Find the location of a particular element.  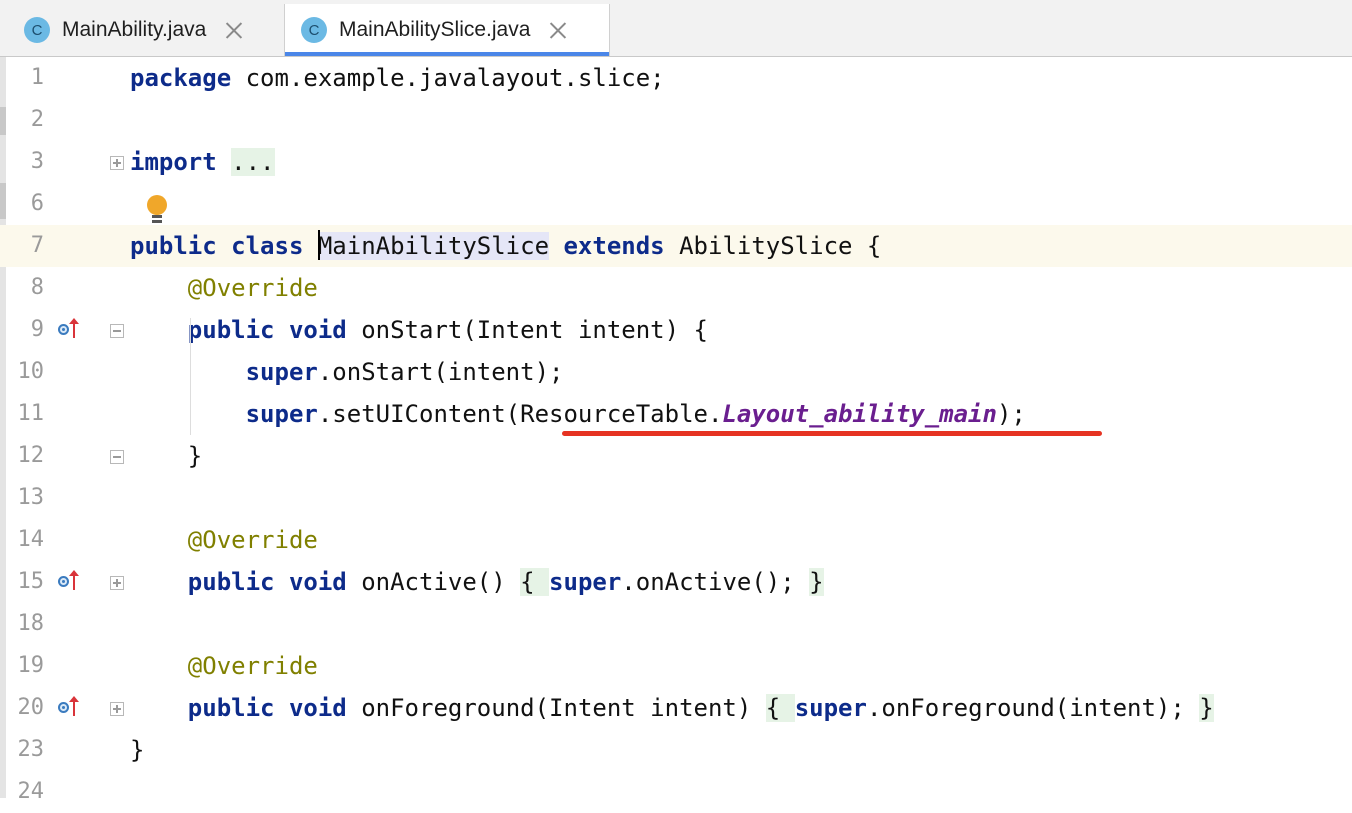

line-number: 12 is located at coordinates (31, 455).